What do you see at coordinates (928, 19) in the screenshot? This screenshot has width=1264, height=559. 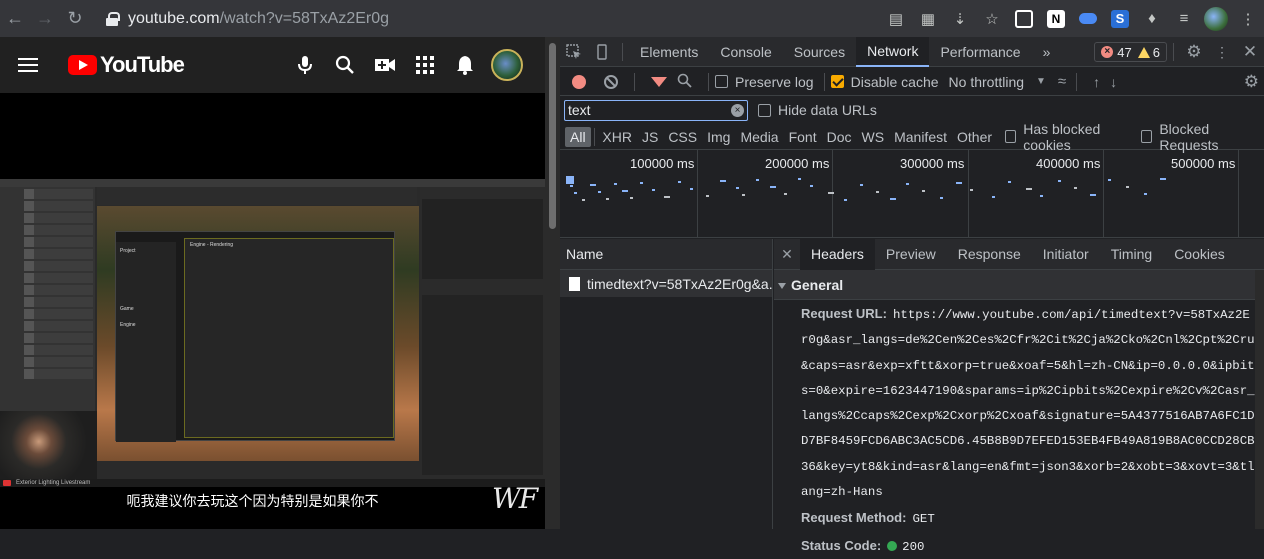 I see `qr-code-icon: ▦` at bounding box center [928, 19].